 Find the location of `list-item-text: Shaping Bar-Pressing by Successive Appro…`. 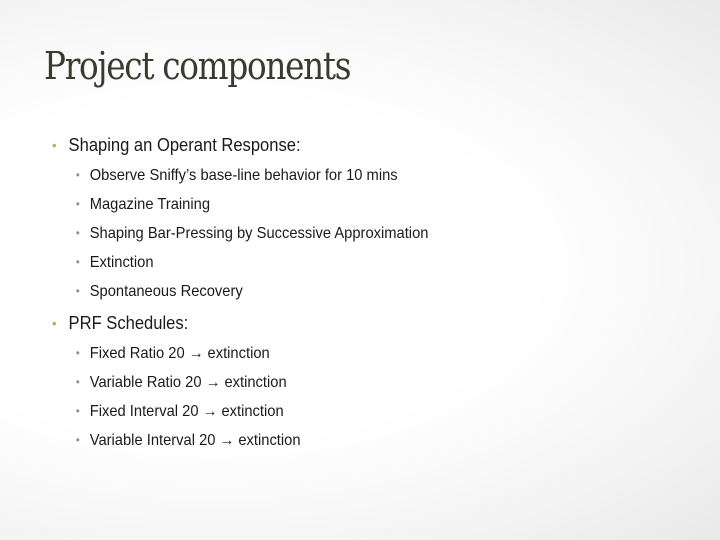

list-item-text: Shaping Bar-Pressing by Successive Appro… is located at coordinates (259, 233).